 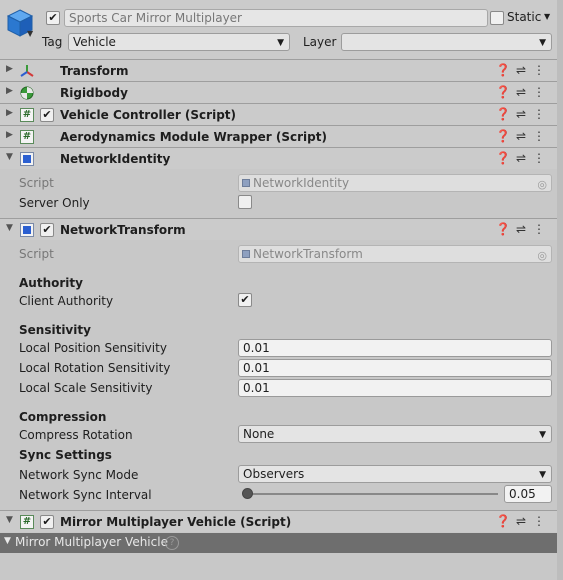 I want to click on component-rigidbody-header: ▶ Rigidbody ❓ ⇌ ⋮, so click(x=278, y=92).